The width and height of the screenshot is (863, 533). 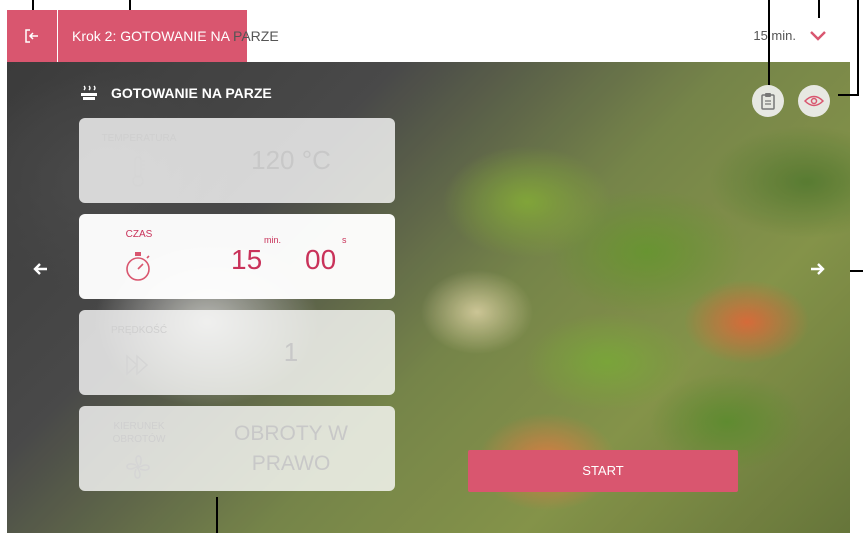 I want to click on time-seconds: 00, so click(x=321, y=259).